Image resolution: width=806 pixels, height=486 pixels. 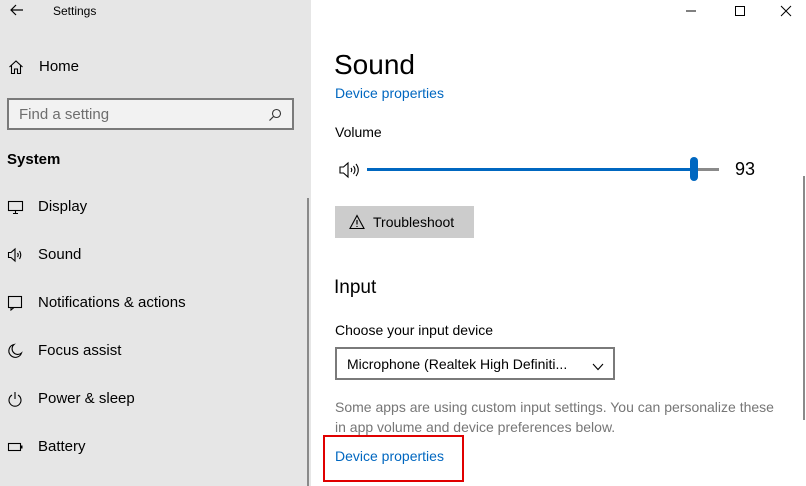 What do you see at coordinates (414, 222) in the screenshot?
I see `troubleshoot-label: Troubleshoot` at bounding box center [414, 222].